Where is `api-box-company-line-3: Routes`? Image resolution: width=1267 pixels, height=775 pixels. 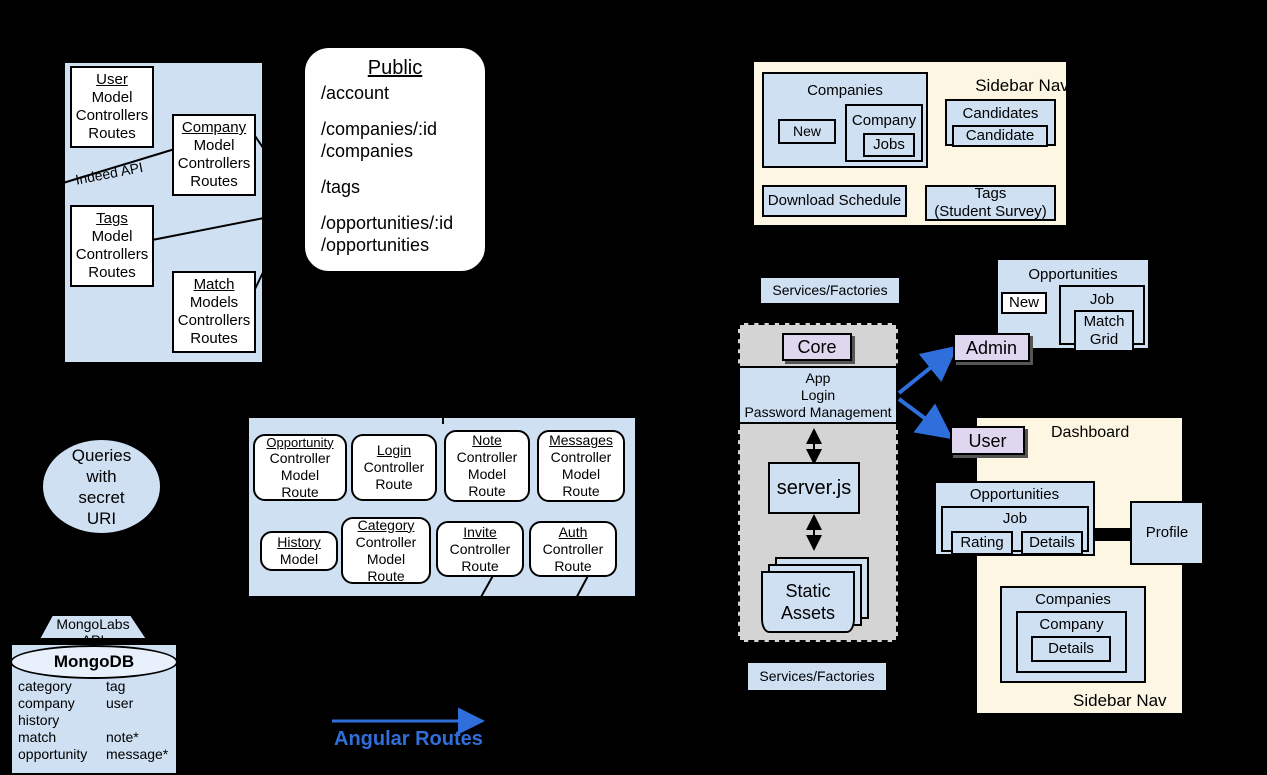
api-box-company-line-3: Routes is located at coordinates (214, 181).